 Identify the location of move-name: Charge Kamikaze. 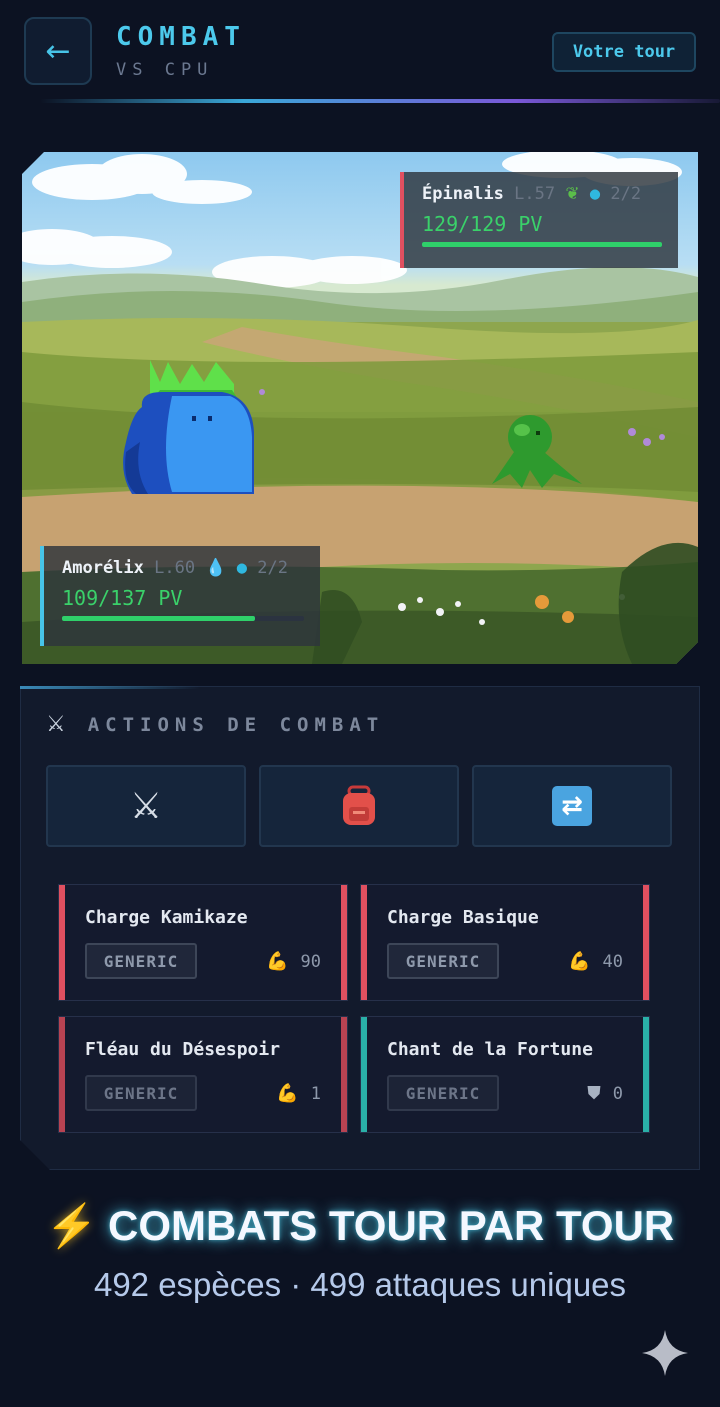
(166, 917).